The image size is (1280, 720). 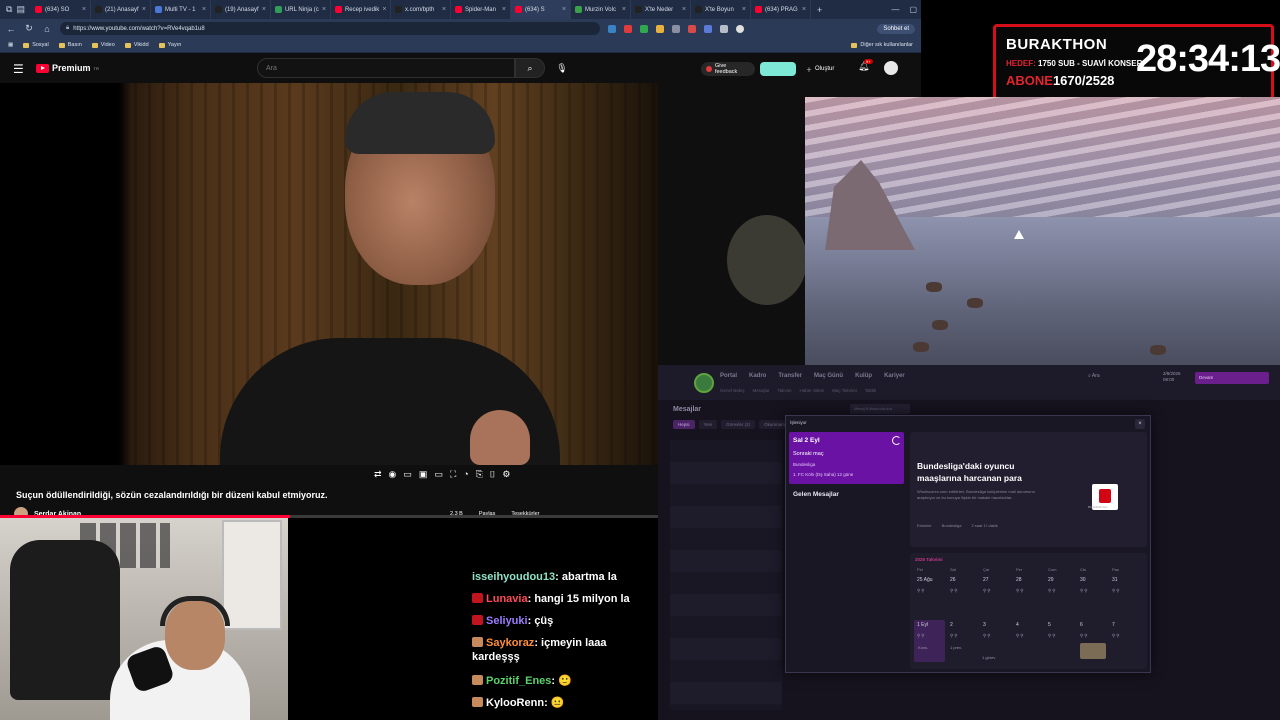 What do you see at coordinates (423, 474) in the screenshot?
I see `miniplayer-icon: ▣` at bounding box center [423, 474].